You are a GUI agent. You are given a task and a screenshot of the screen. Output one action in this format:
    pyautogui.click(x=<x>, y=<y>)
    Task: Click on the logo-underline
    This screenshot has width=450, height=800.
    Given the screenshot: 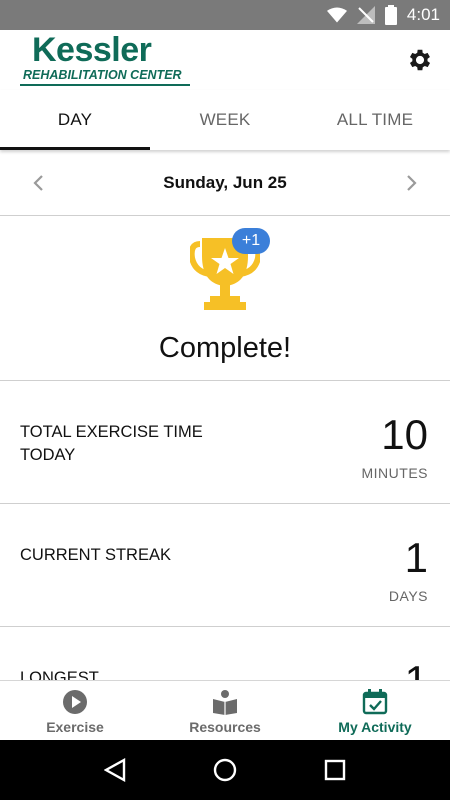 What is the action you would take?
    pyautogui.click(x=105, y=85)
    